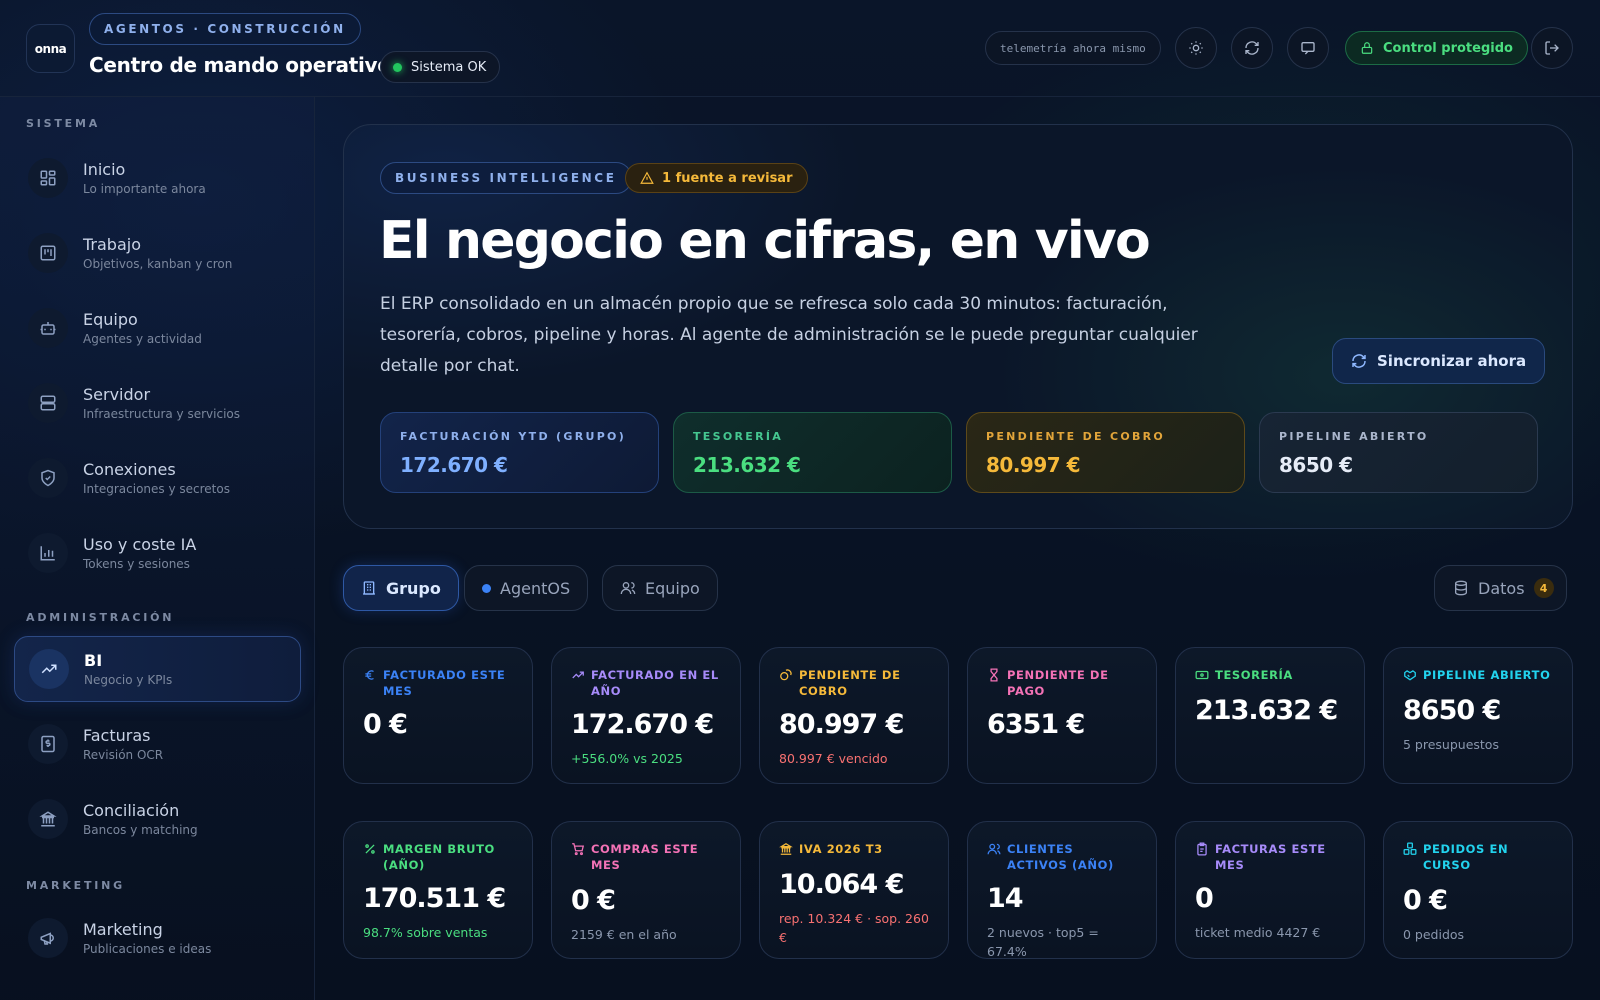  What do you see at coordinates (841, 849) in the screenshot?
I see `card-label: IVA 2026 T3` at bounding box center [841, 849].